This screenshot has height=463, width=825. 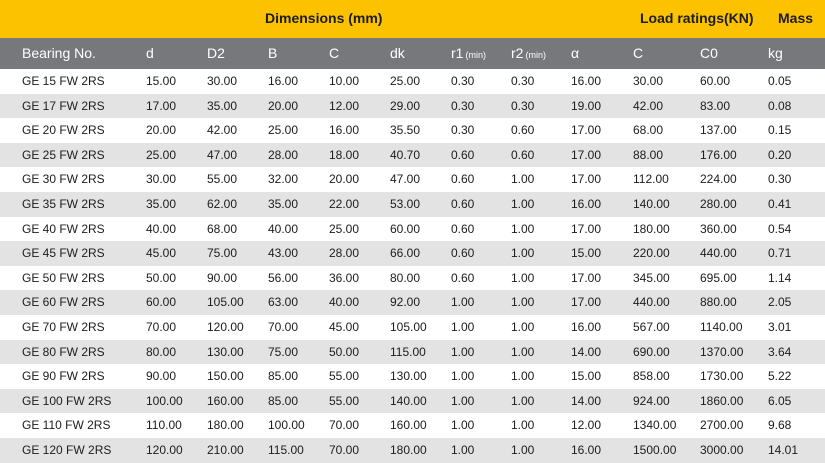 What do you see at coordinates (408, 425) in the screenshot?
I see `cell-dk: 160.00` at bounding box center [408, 425].